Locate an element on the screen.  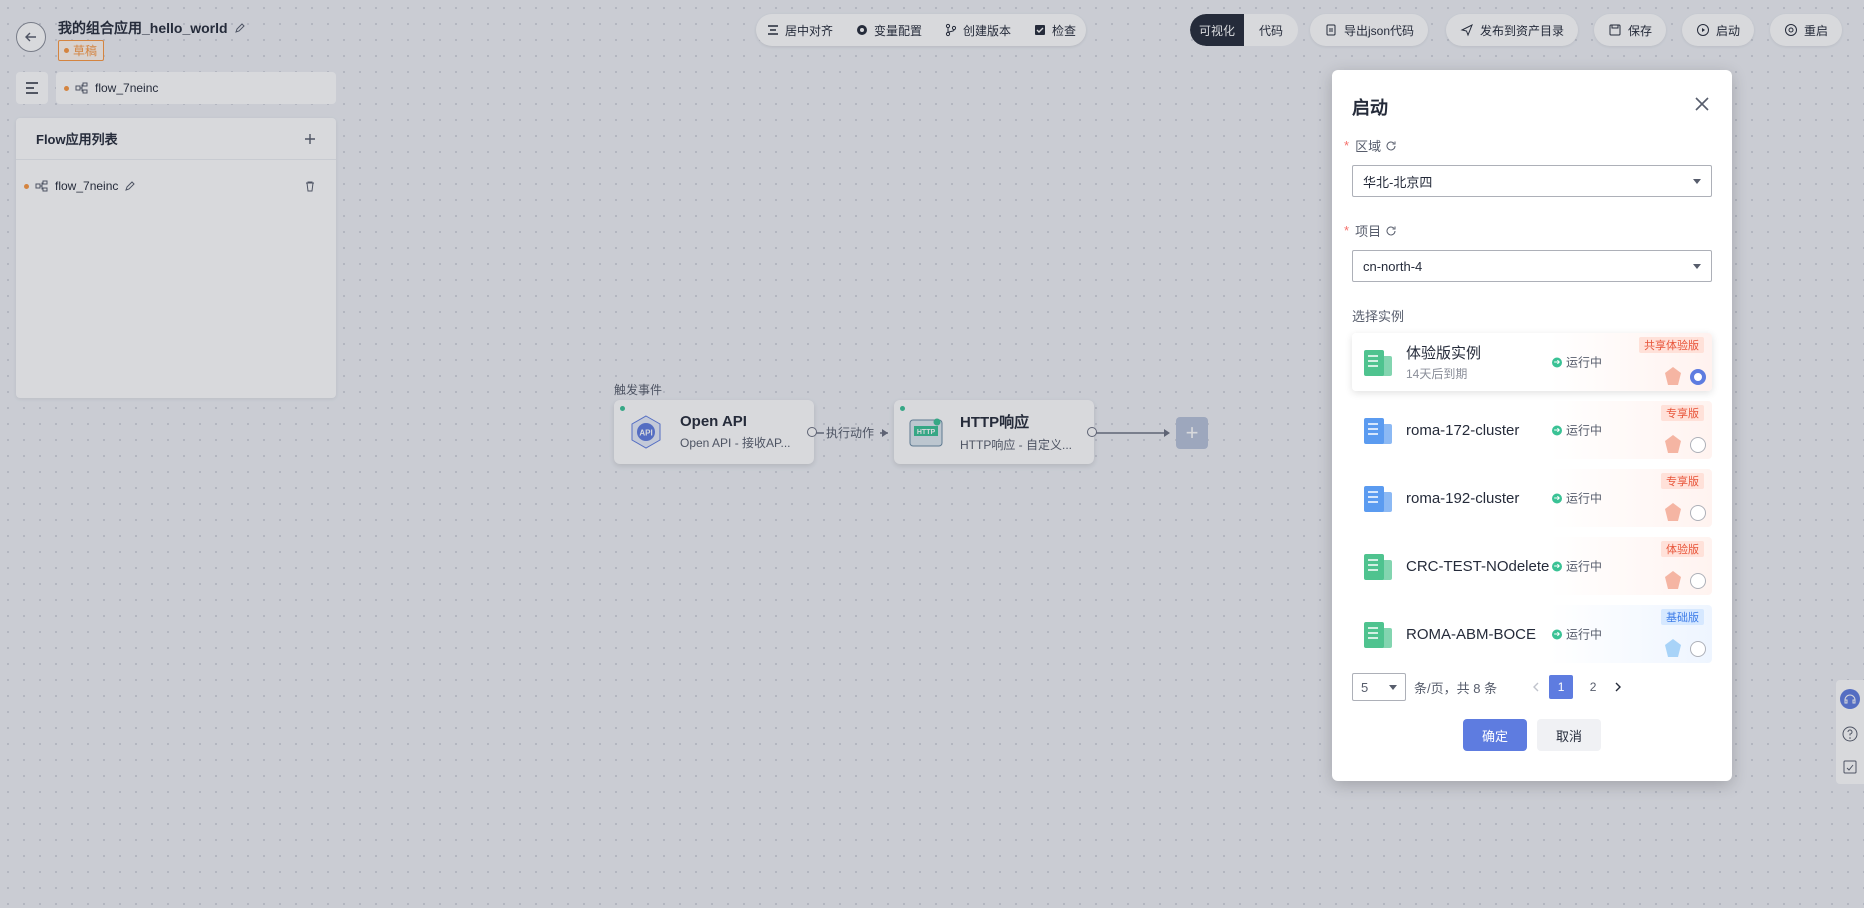
confirm-button: 确定 is located at coordinates (1495, 735).